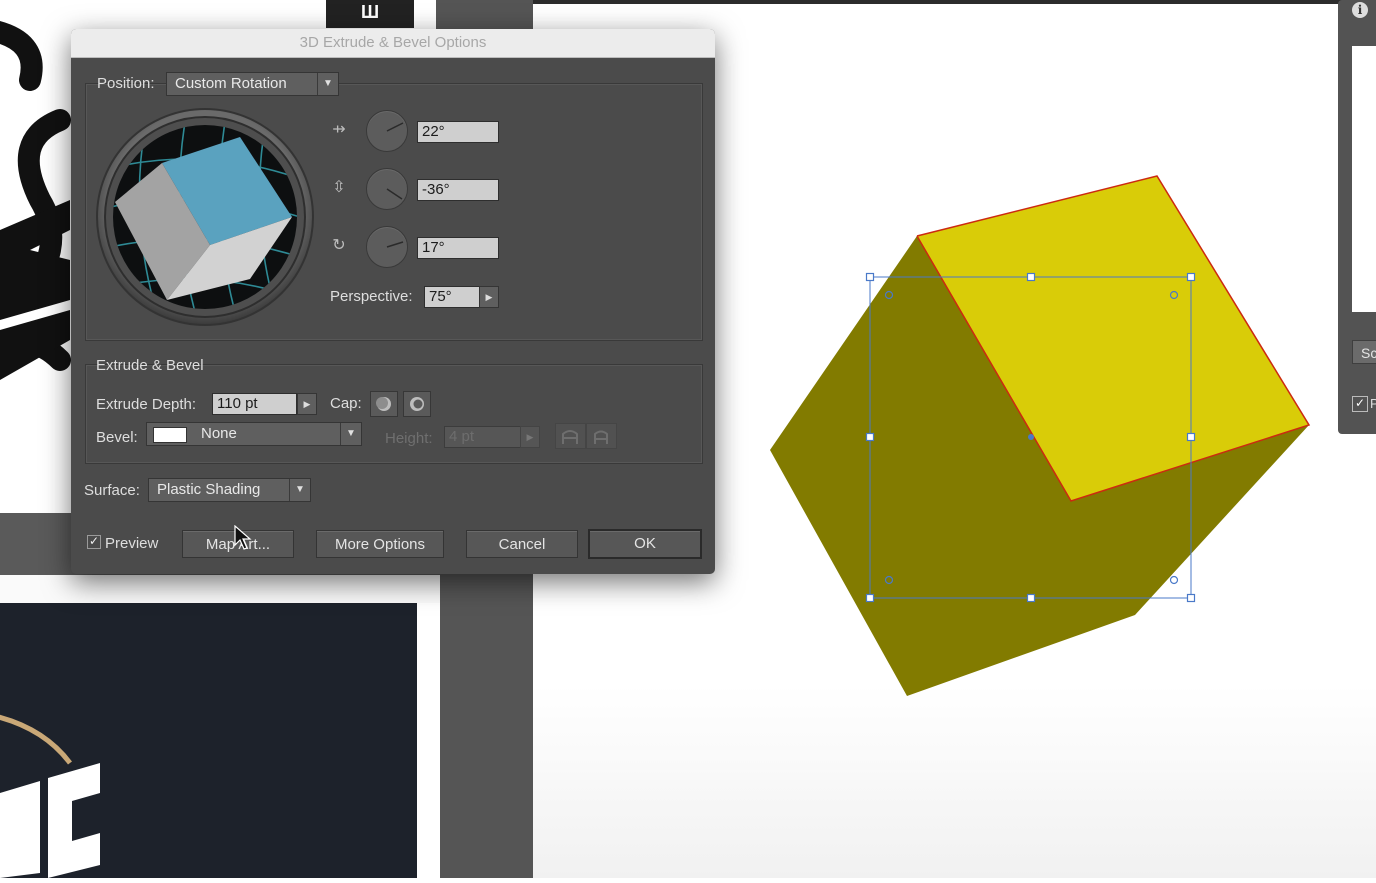  I want to click on x-rotation-dial, so click(387, 131).